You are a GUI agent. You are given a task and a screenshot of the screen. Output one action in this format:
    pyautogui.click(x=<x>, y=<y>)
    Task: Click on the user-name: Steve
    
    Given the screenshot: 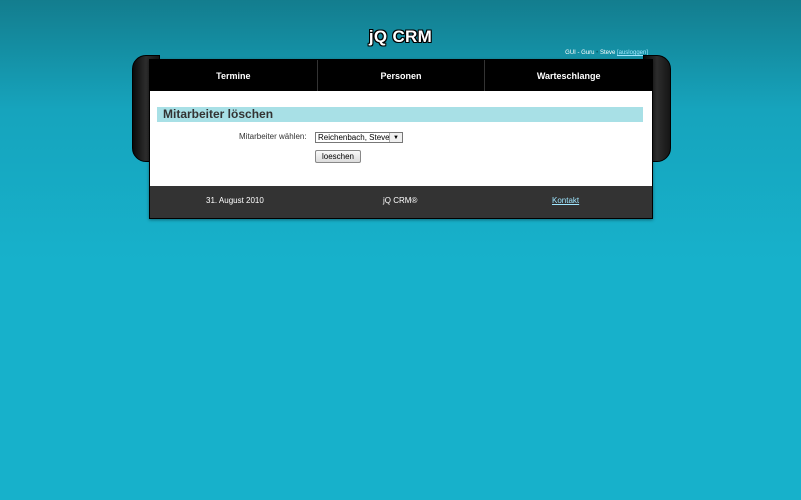 What is the action you would take?
    pyautogui.click(x=607, y=53)
    